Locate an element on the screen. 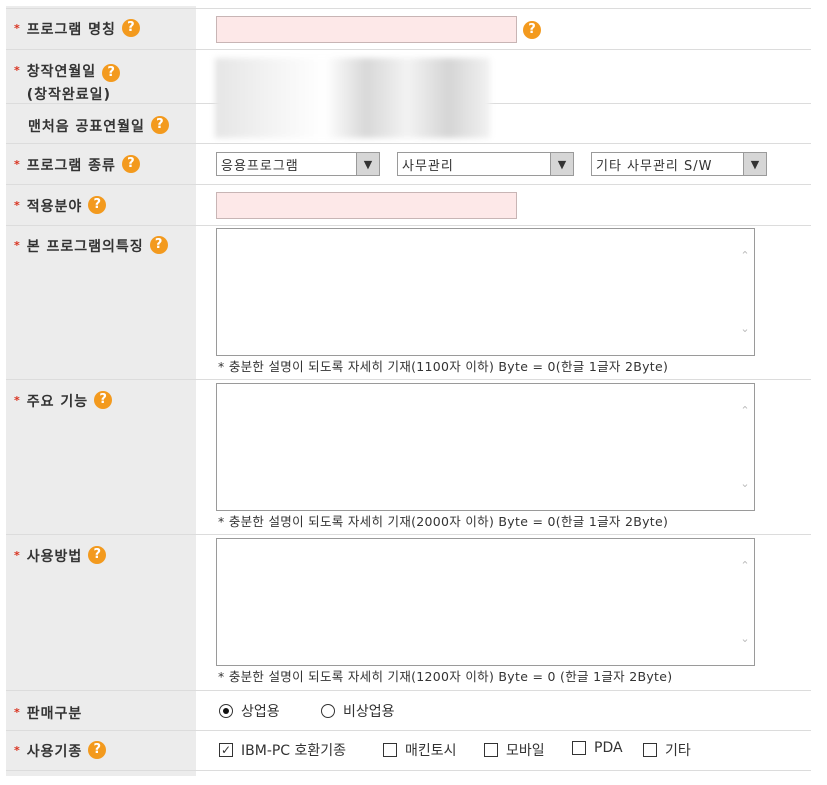 This screenshot has height=785, width=827. features-textarea: ⌃ ⌄ is located at coordinates (485, 292).